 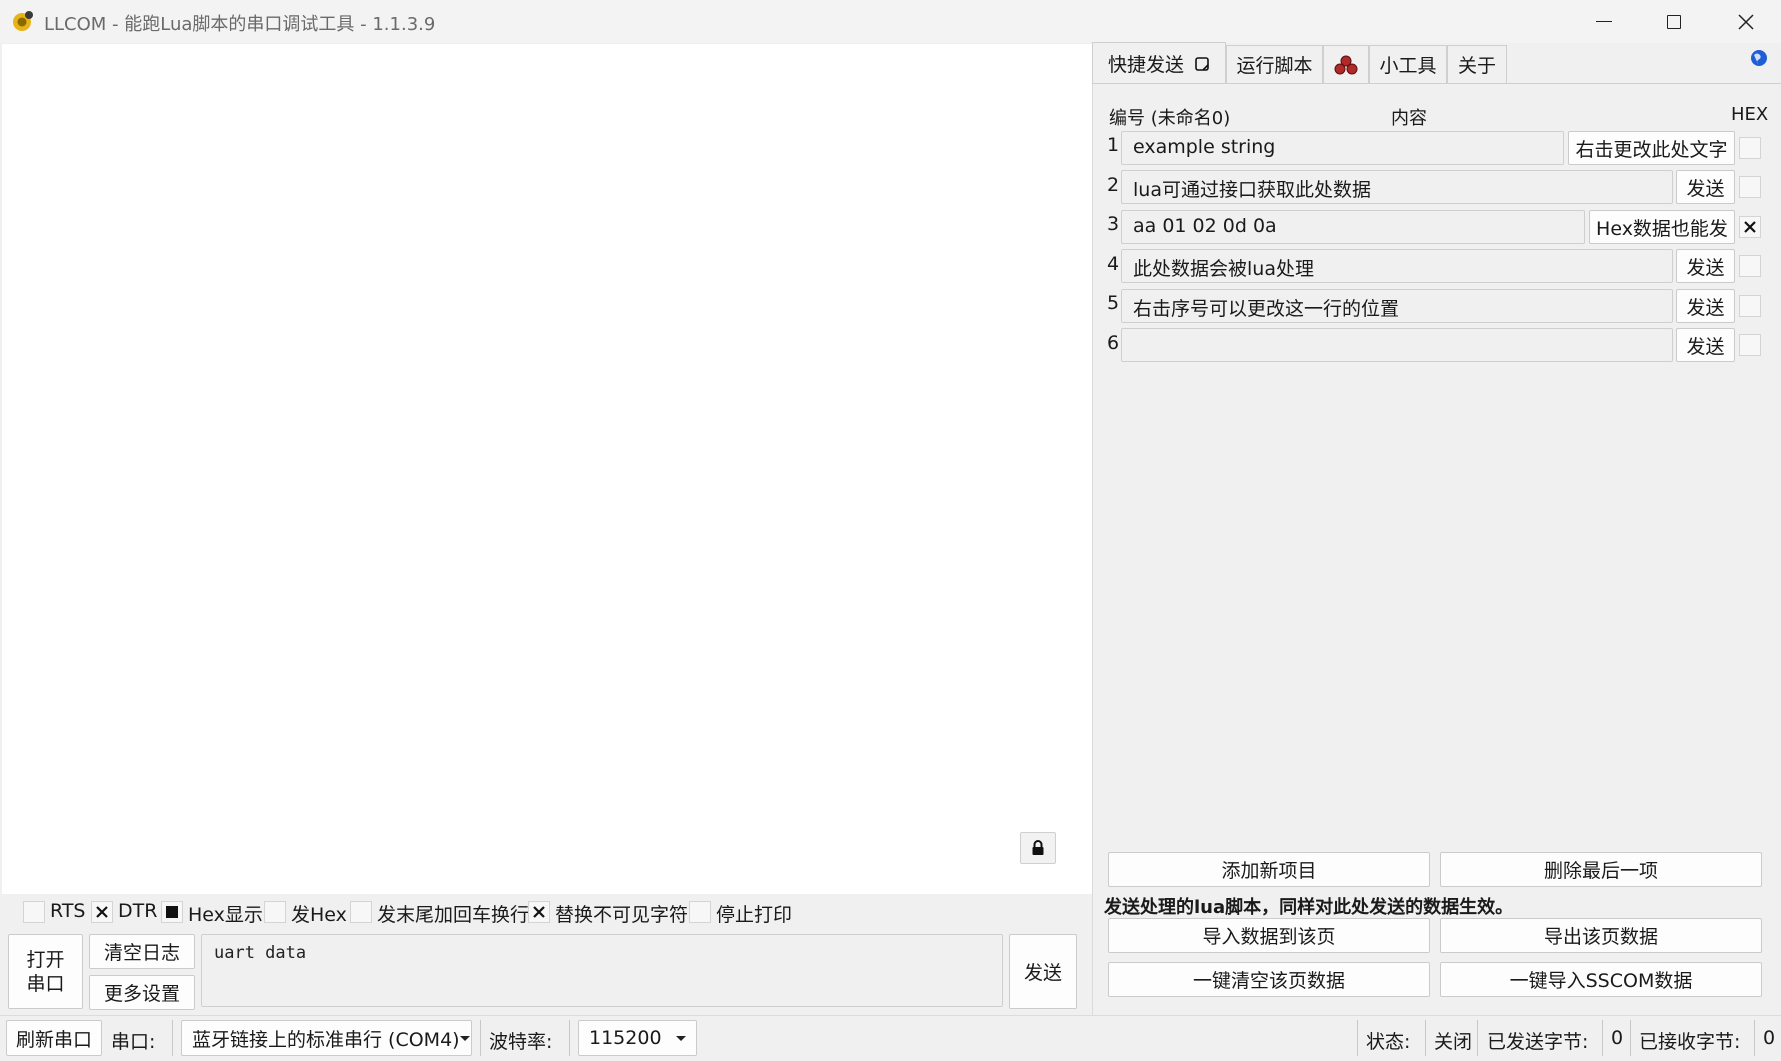 What do you see at coordinates (1269, 979) in the screenshot?
I see `clear-page-button: 一键清空该页数据` at bounding box center [1269, 979].